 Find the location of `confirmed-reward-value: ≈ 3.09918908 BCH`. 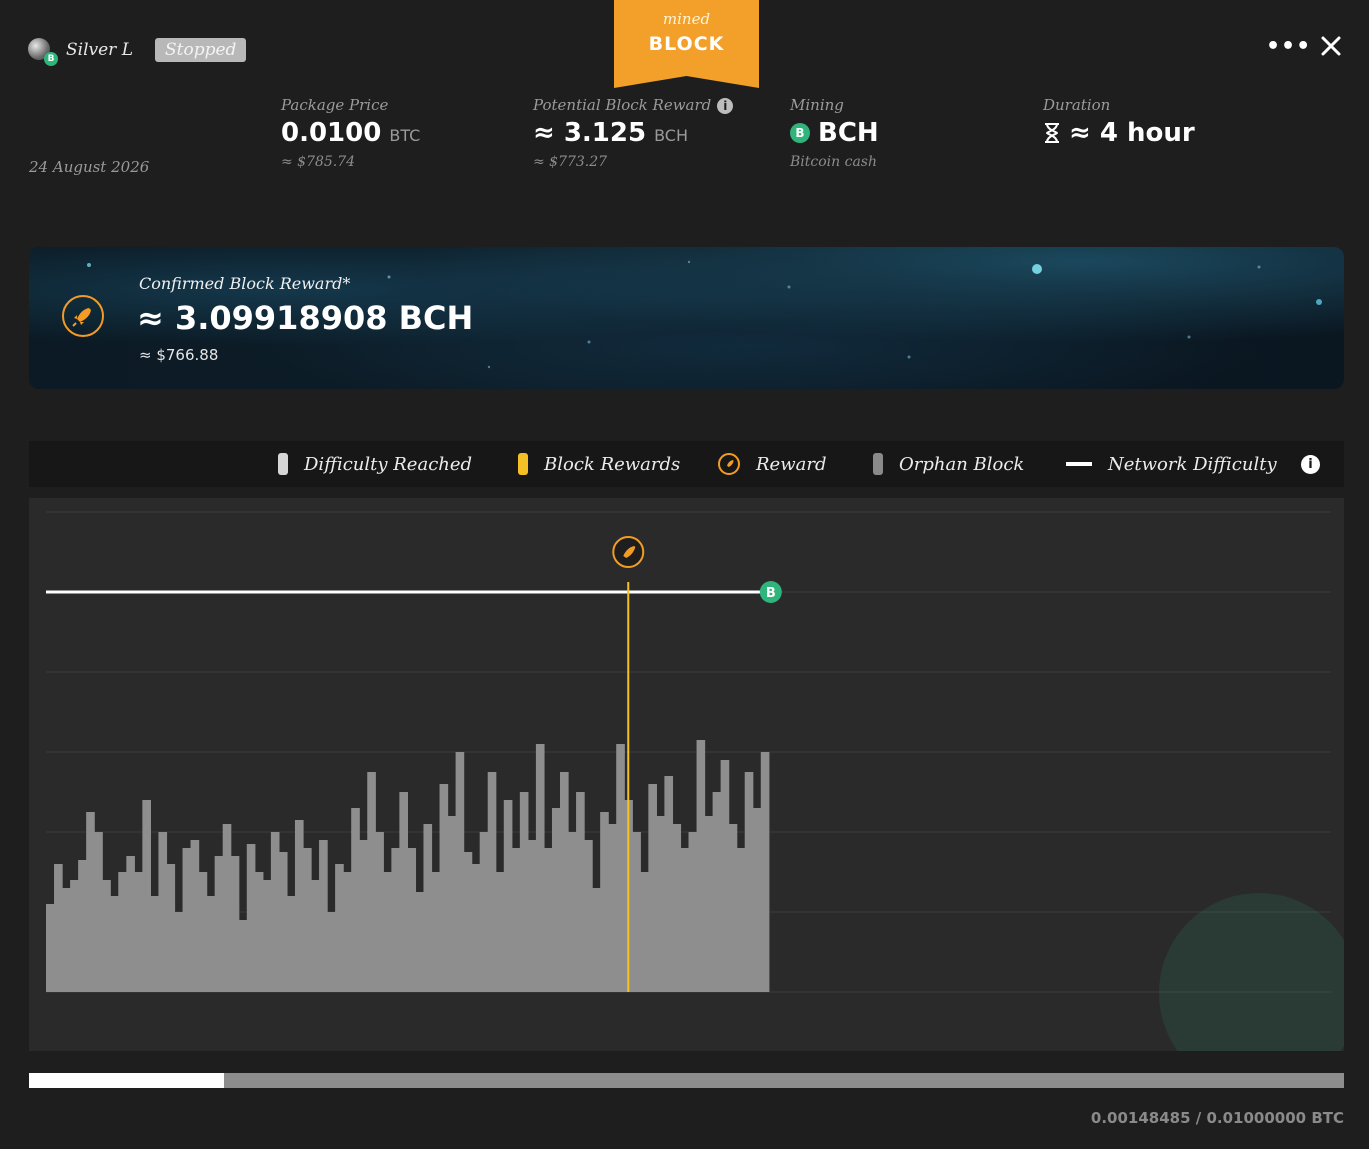

confirmed-reward-value: ≈ 3.09918908 BCH is located at coordinates (305, 318).